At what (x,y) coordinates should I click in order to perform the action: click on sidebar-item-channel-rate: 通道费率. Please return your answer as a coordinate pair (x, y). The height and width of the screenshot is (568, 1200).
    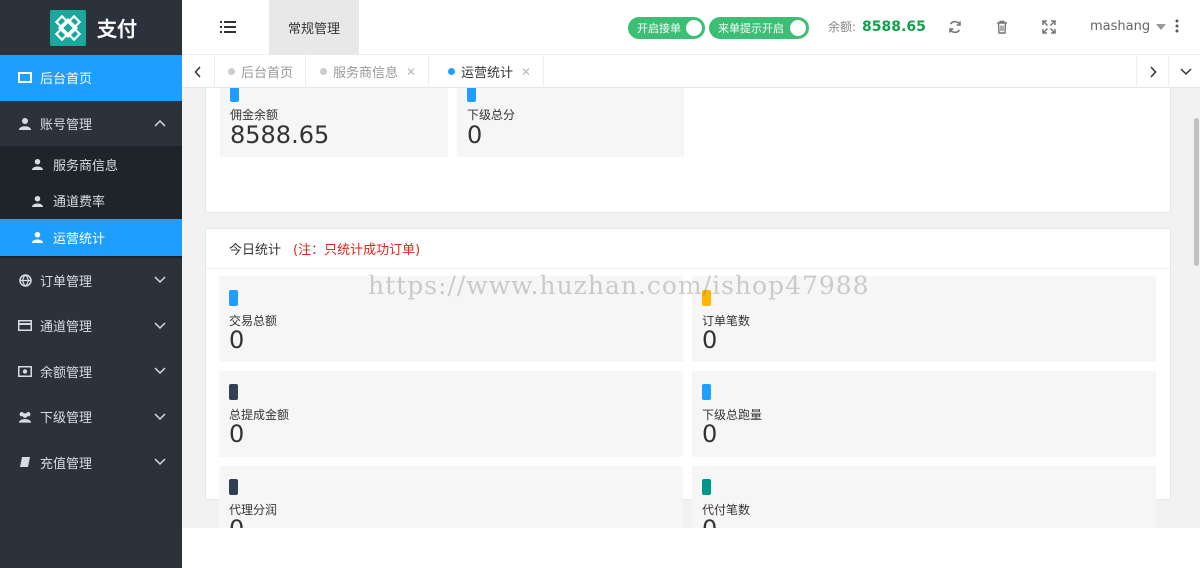
    Looking at the image, I should click on (91, 201).